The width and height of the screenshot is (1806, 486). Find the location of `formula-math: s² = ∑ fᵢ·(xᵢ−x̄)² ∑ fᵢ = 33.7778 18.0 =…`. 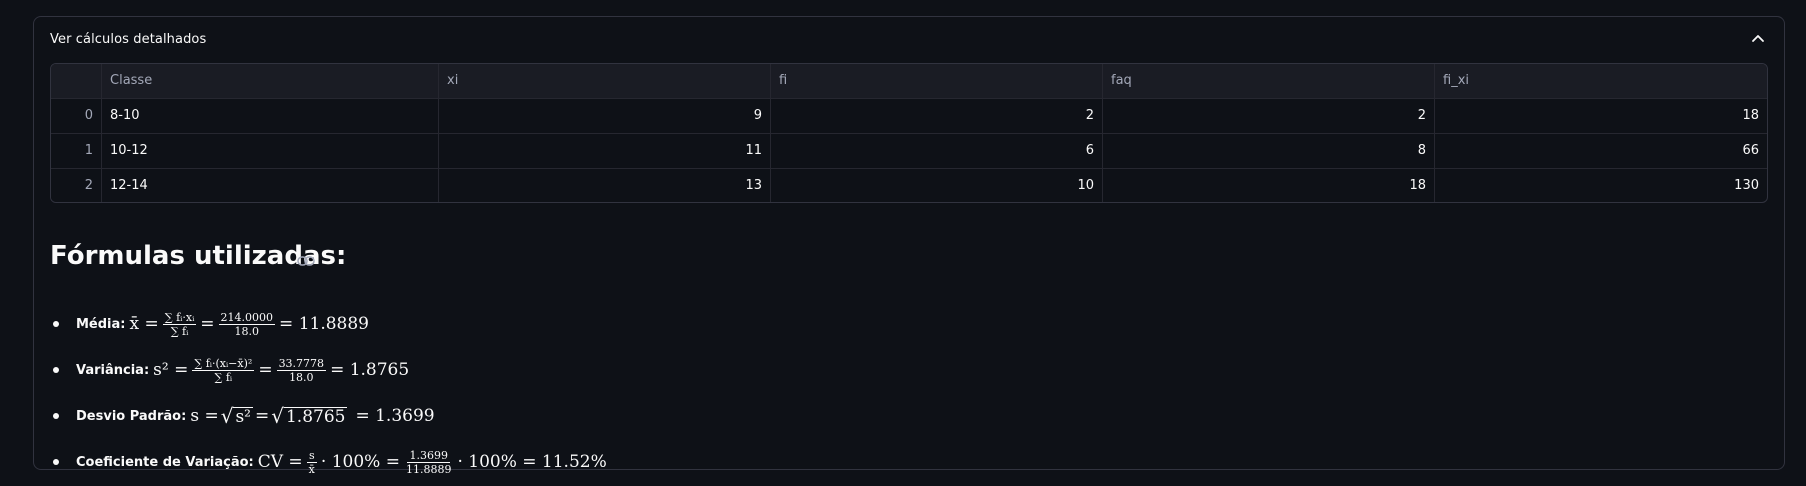

formula-math: s² = ∑ fᵢ·(xᵢ−x̄)² ∑ fᵢ = 33.7778 18.0 =… is located at coordinates (281, 370).